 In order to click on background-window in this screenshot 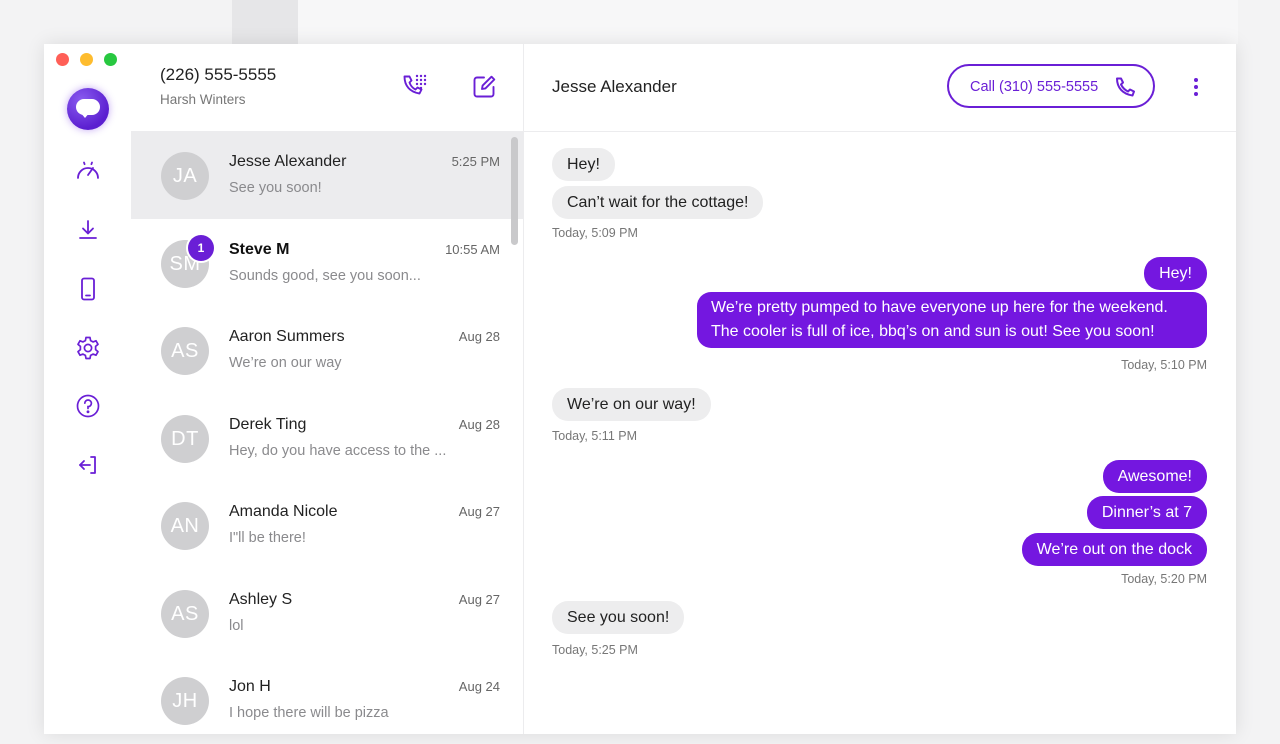, I will do `click(768, 22)`.